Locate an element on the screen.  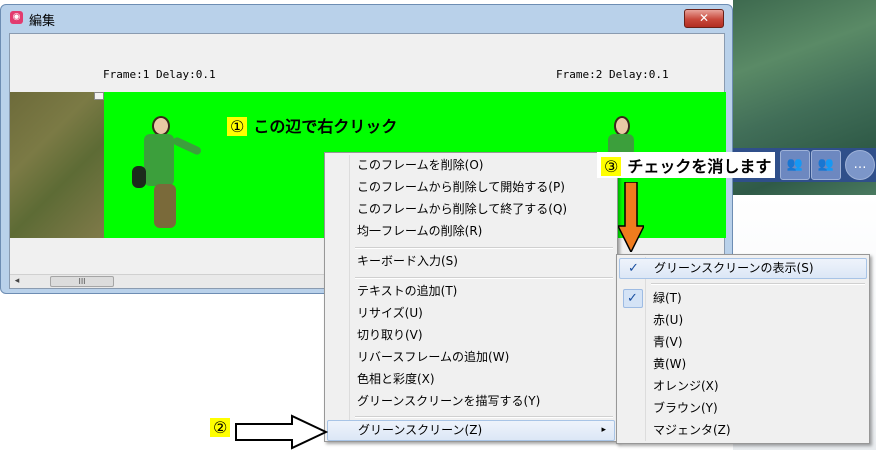
annotation-step-2: ② is located at coordinates (223, 427).